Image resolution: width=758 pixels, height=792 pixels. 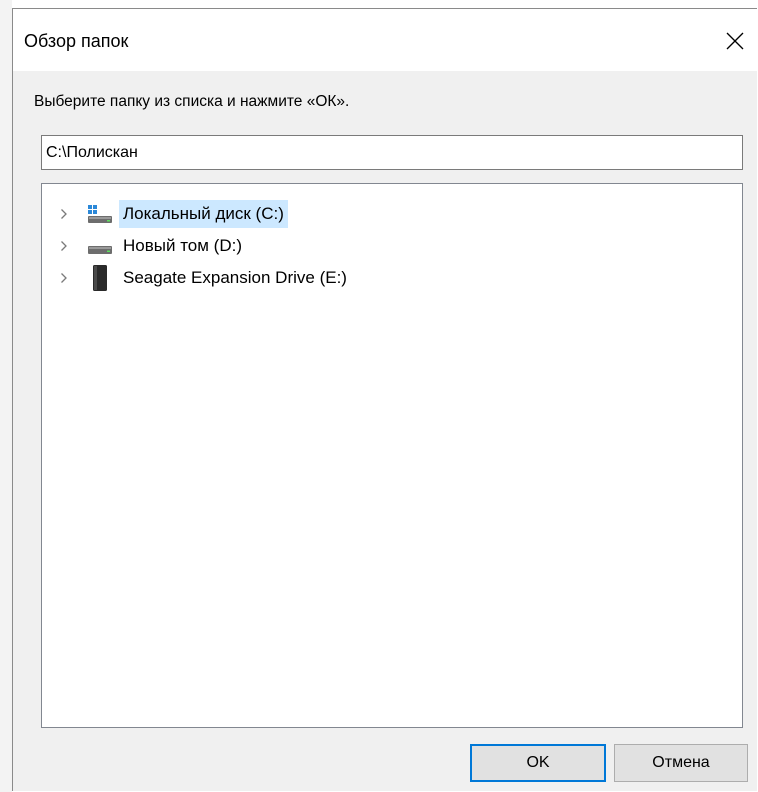 What do you see at coordinates (100, 246) in the screenshot?
I see `hard-drive-icon` at bounding box center [100, 246].